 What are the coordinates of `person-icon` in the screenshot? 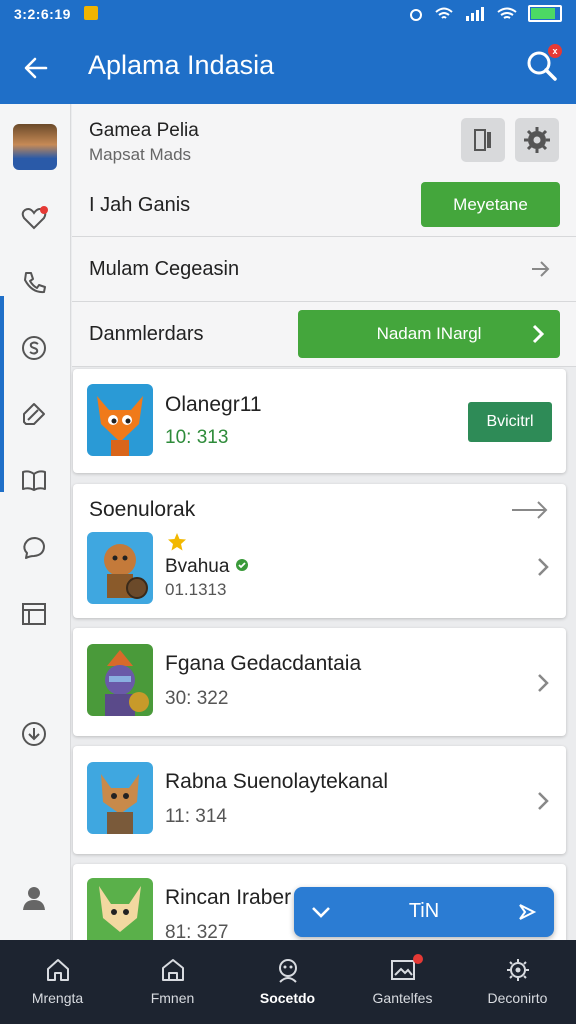 It's located at (34, 898).